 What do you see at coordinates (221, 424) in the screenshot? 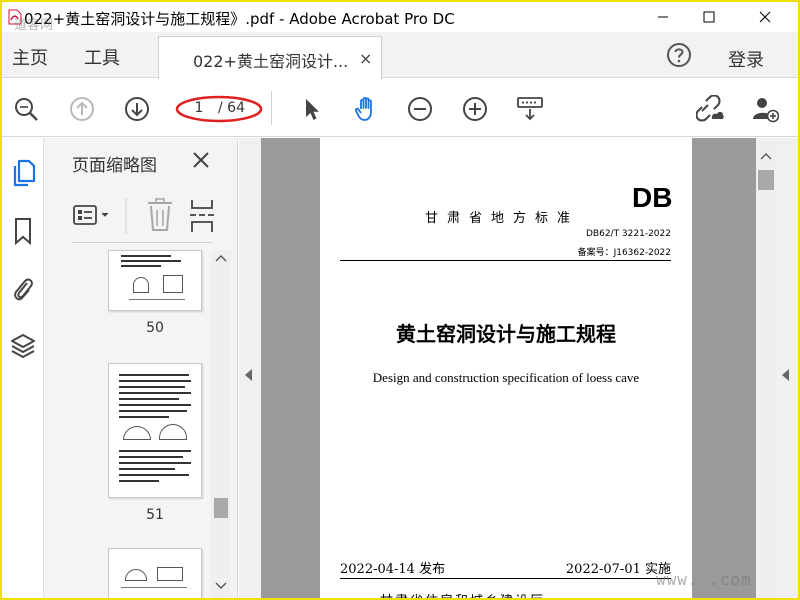
I see `panel-scrollbar` at bounding box center [221, 424].